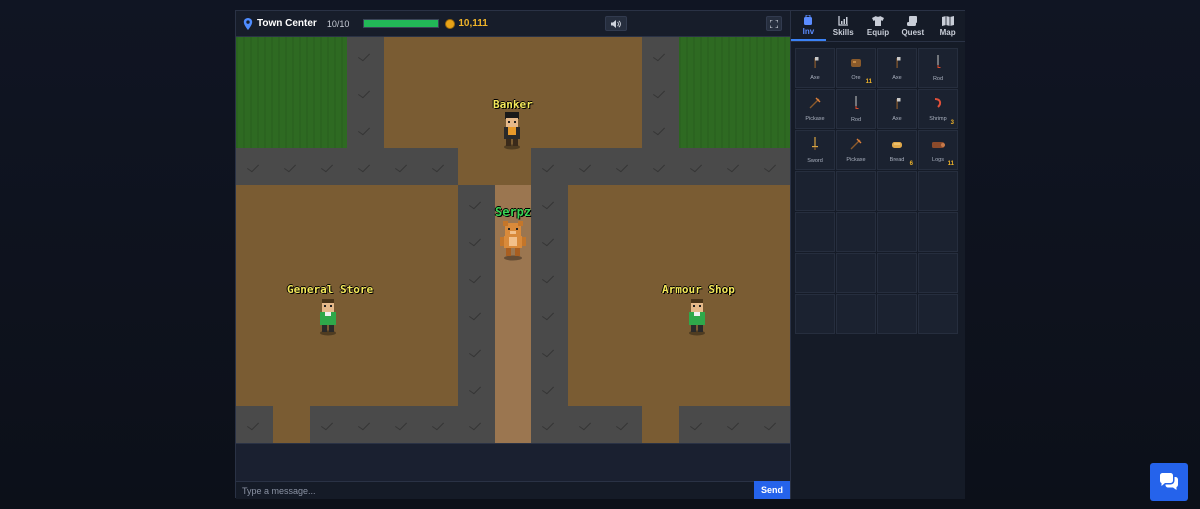 The height and width of the screenshot is (509, 1200). I want to click on backpack-icon, so click(808, 19).